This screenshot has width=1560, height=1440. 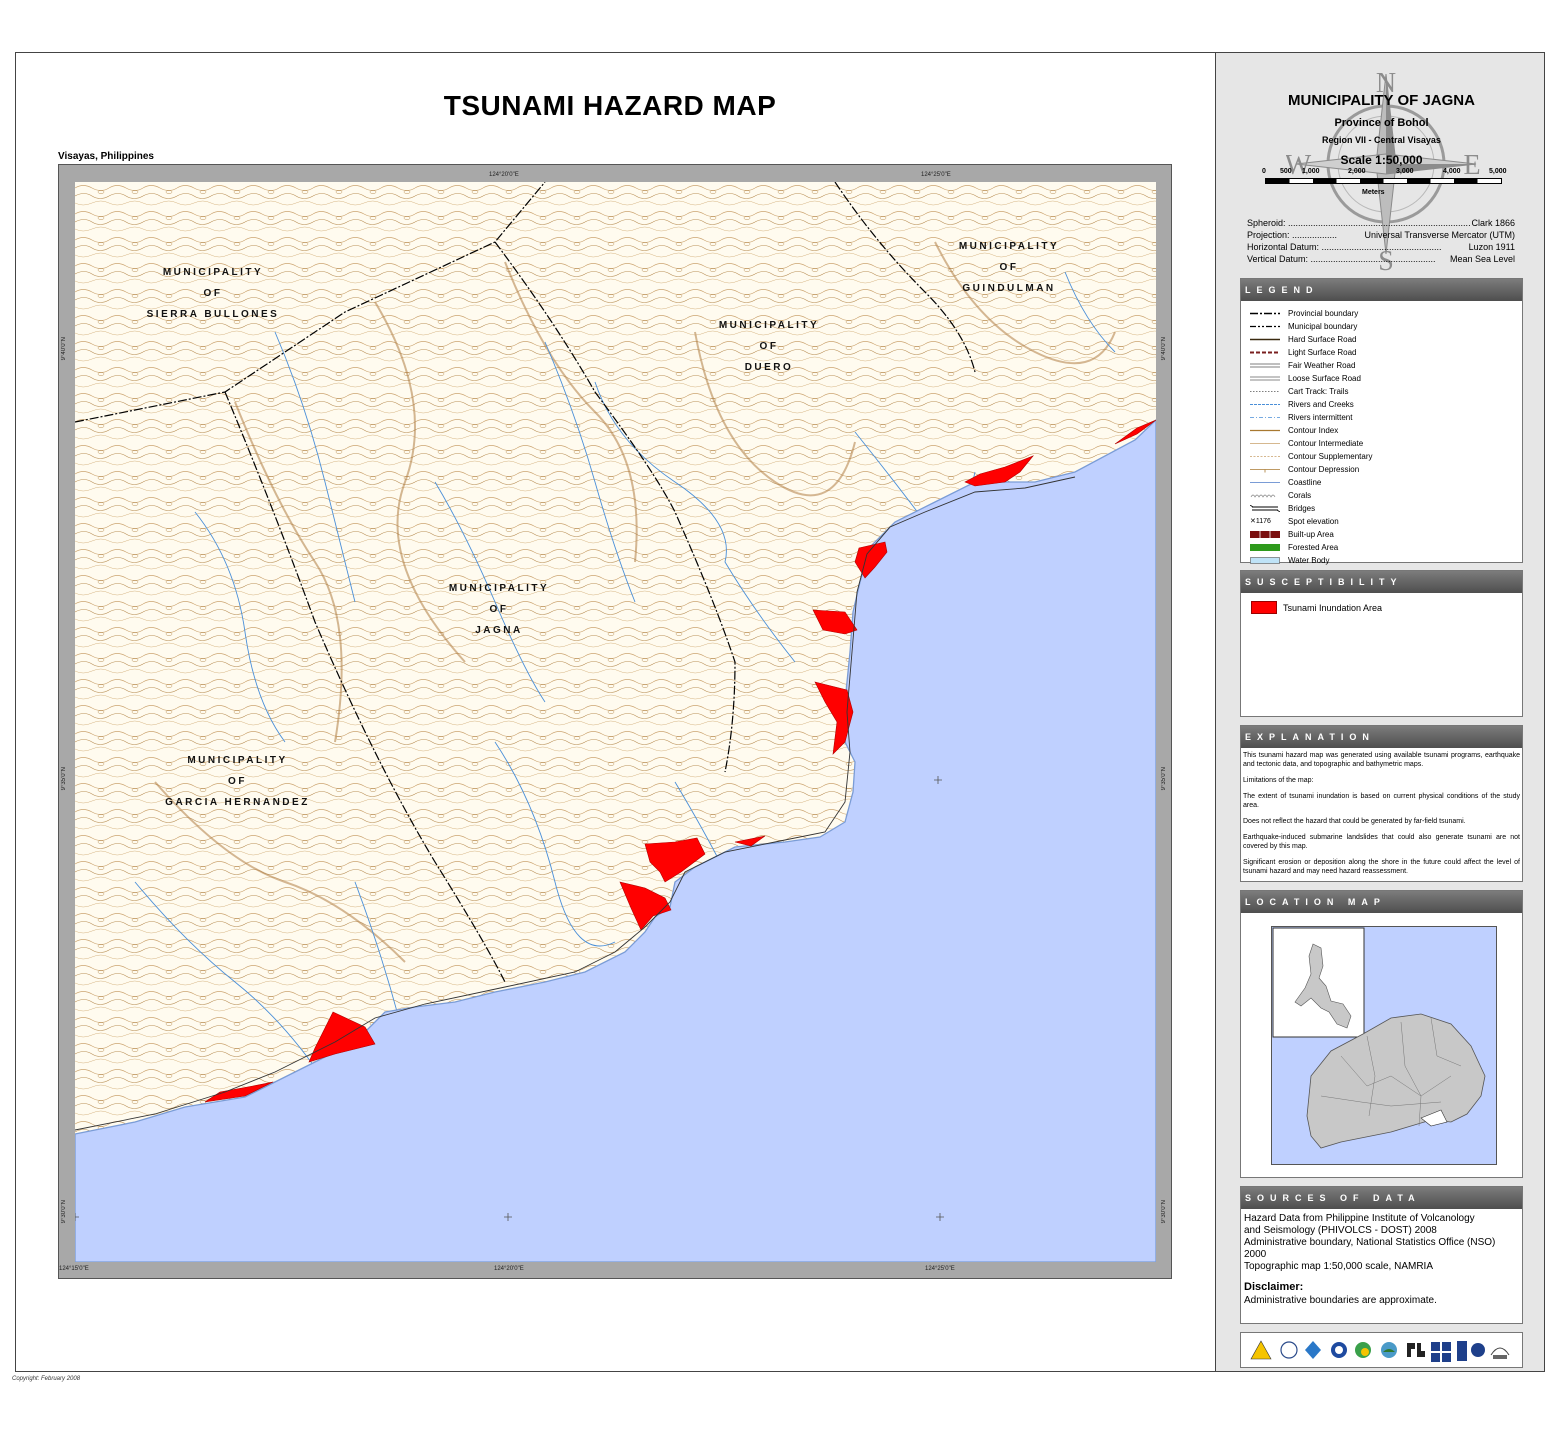 What do you see at coordinates (1381, 140) in the screenshot?
I see `region-label: Region VII - Central Visayas` at bounding box center [1381, 140].